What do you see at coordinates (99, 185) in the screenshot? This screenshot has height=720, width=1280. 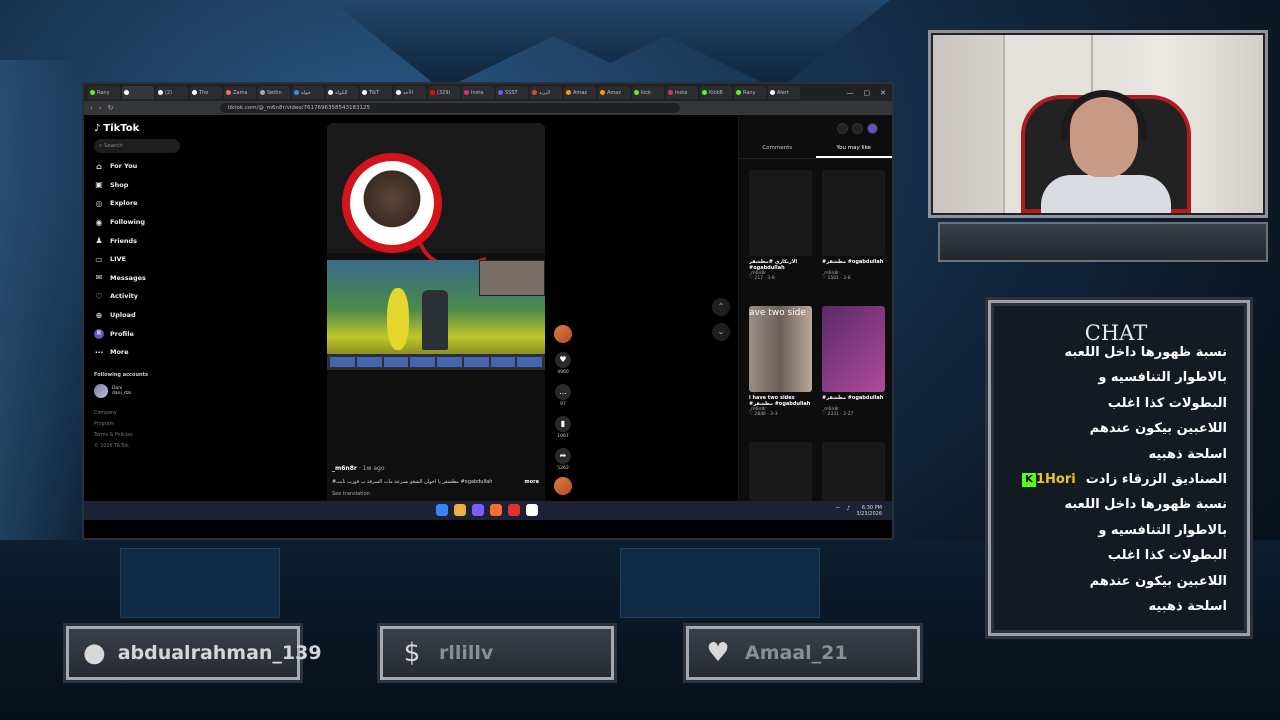 I see `shop-icon: ▣` at bounding box center [99, 185].